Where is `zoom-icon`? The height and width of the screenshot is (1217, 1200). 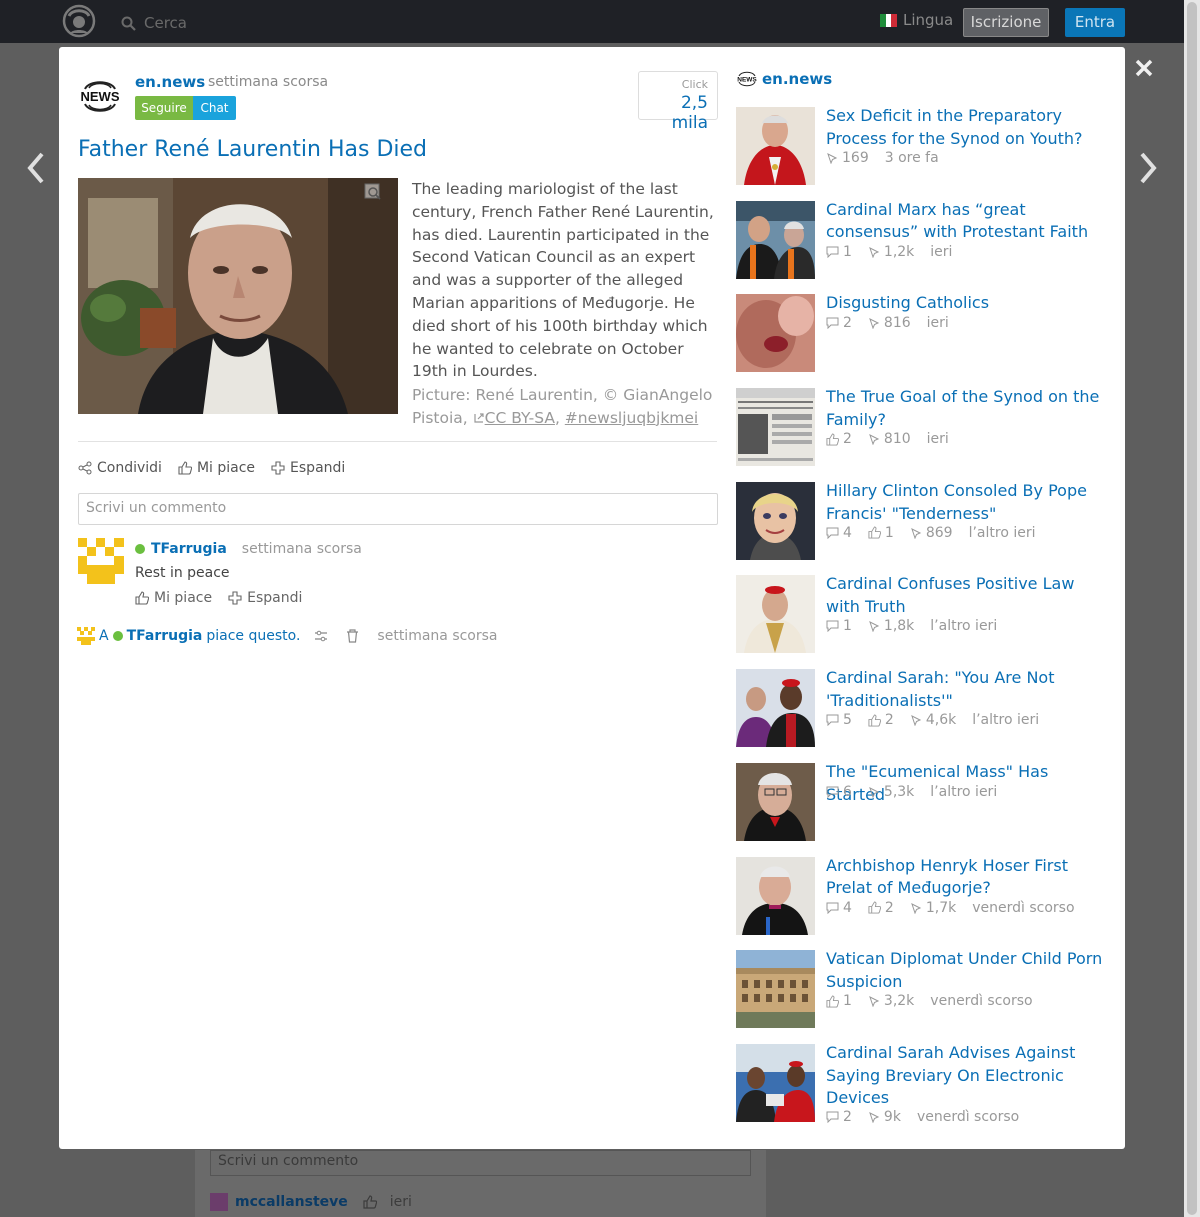 zoom-icon is located at coordinates (373, 192).